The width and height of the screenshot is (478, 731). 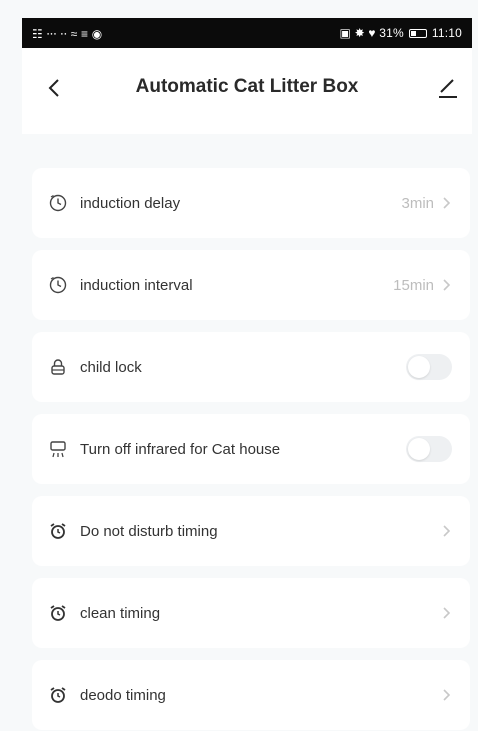 What do you see at coordinates (446, 33) in the screenshot?
I see `status-time: 11:10` at bounding box center [446, 33].